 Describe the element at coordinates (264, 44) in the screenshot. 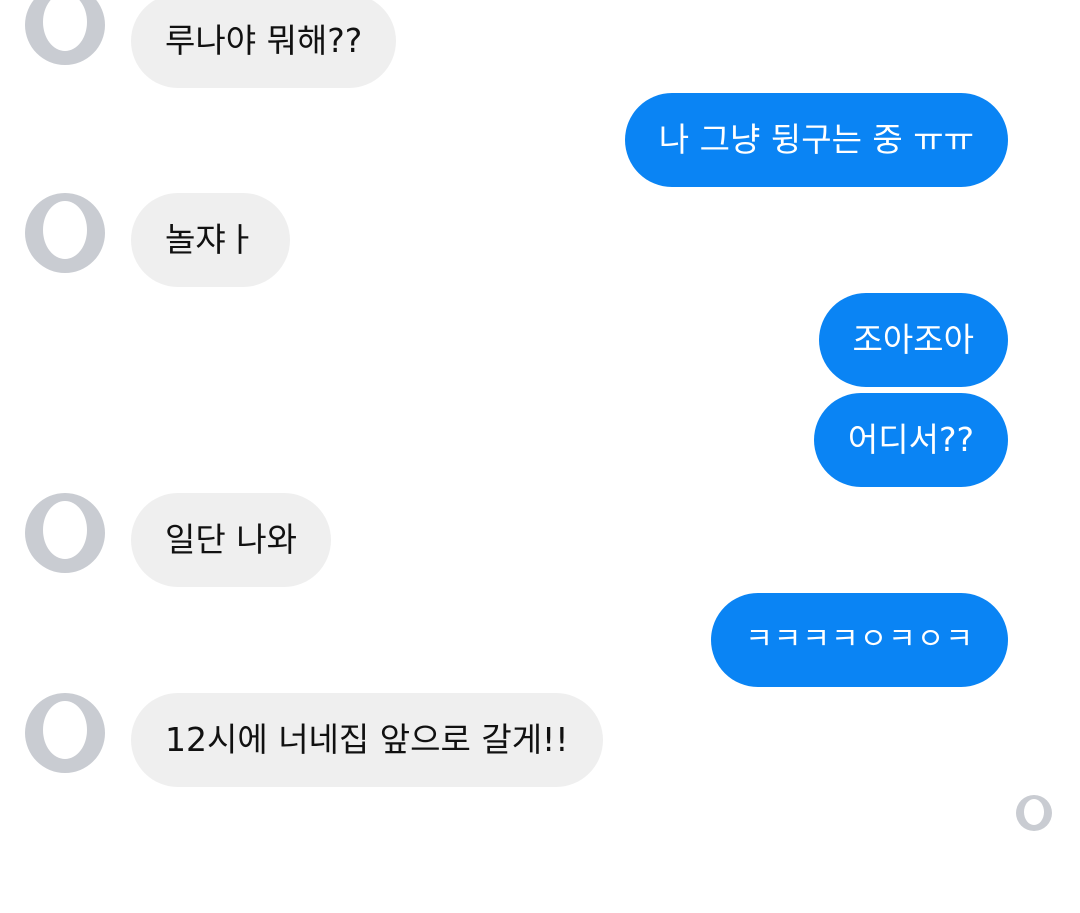

I see `incoming-message-bubble: 루나야 뭐해??` at that location.